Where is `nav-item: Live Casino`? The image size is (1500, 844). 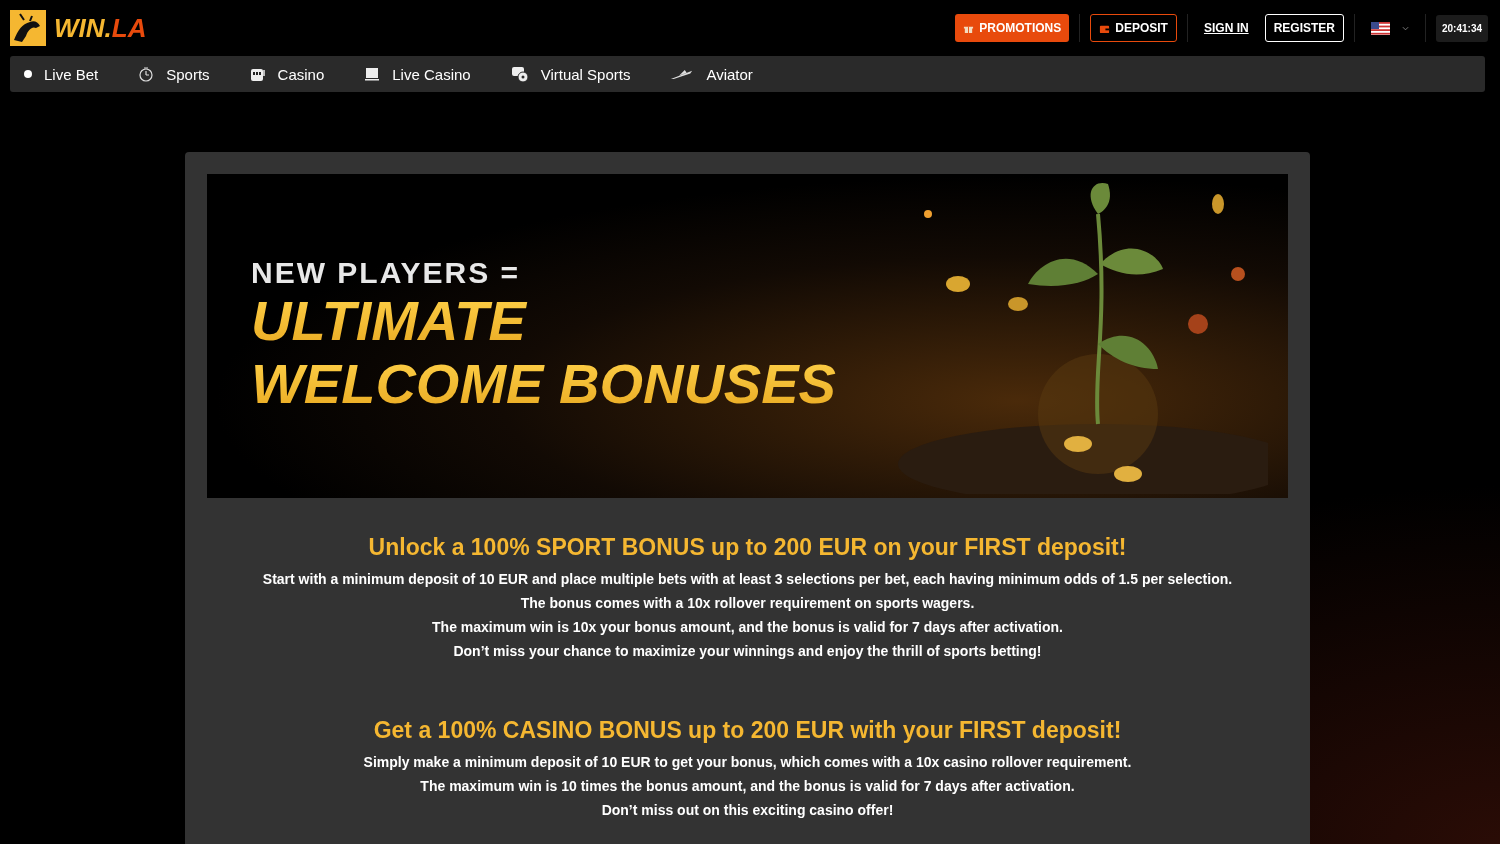
nav-item: Live Casino is located at coordinates (417, 74).